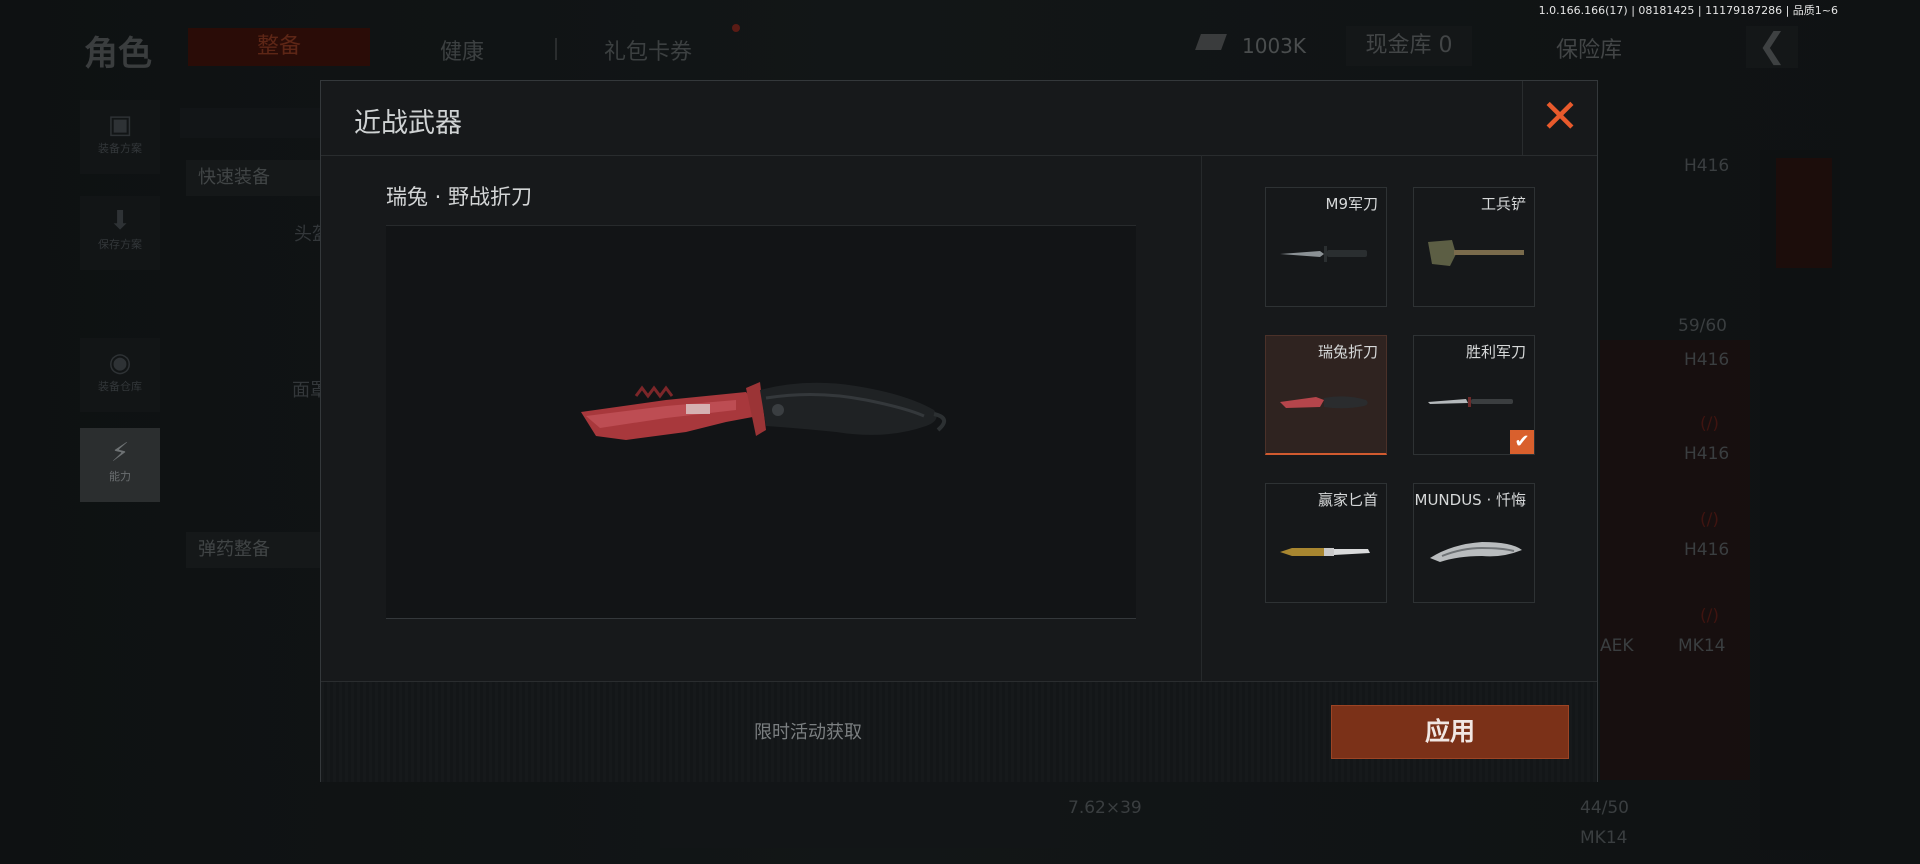 The width and height of the screenshot is (1920, 864). Describe the element at coordinates (1105, 808) in the screenshot. I see `bg-list-11: 7.62×39` at that location.